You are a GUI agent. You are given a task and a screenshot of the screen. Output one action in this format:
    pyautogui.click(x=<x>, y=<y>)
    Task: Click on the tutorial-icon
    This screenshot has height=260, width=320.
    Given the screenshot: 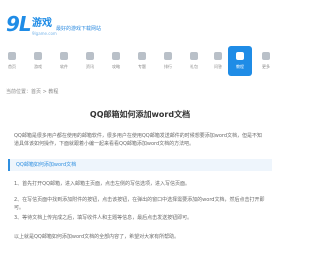 What is the action you would take?
    pyautogui.click(x=240, y=56)
    